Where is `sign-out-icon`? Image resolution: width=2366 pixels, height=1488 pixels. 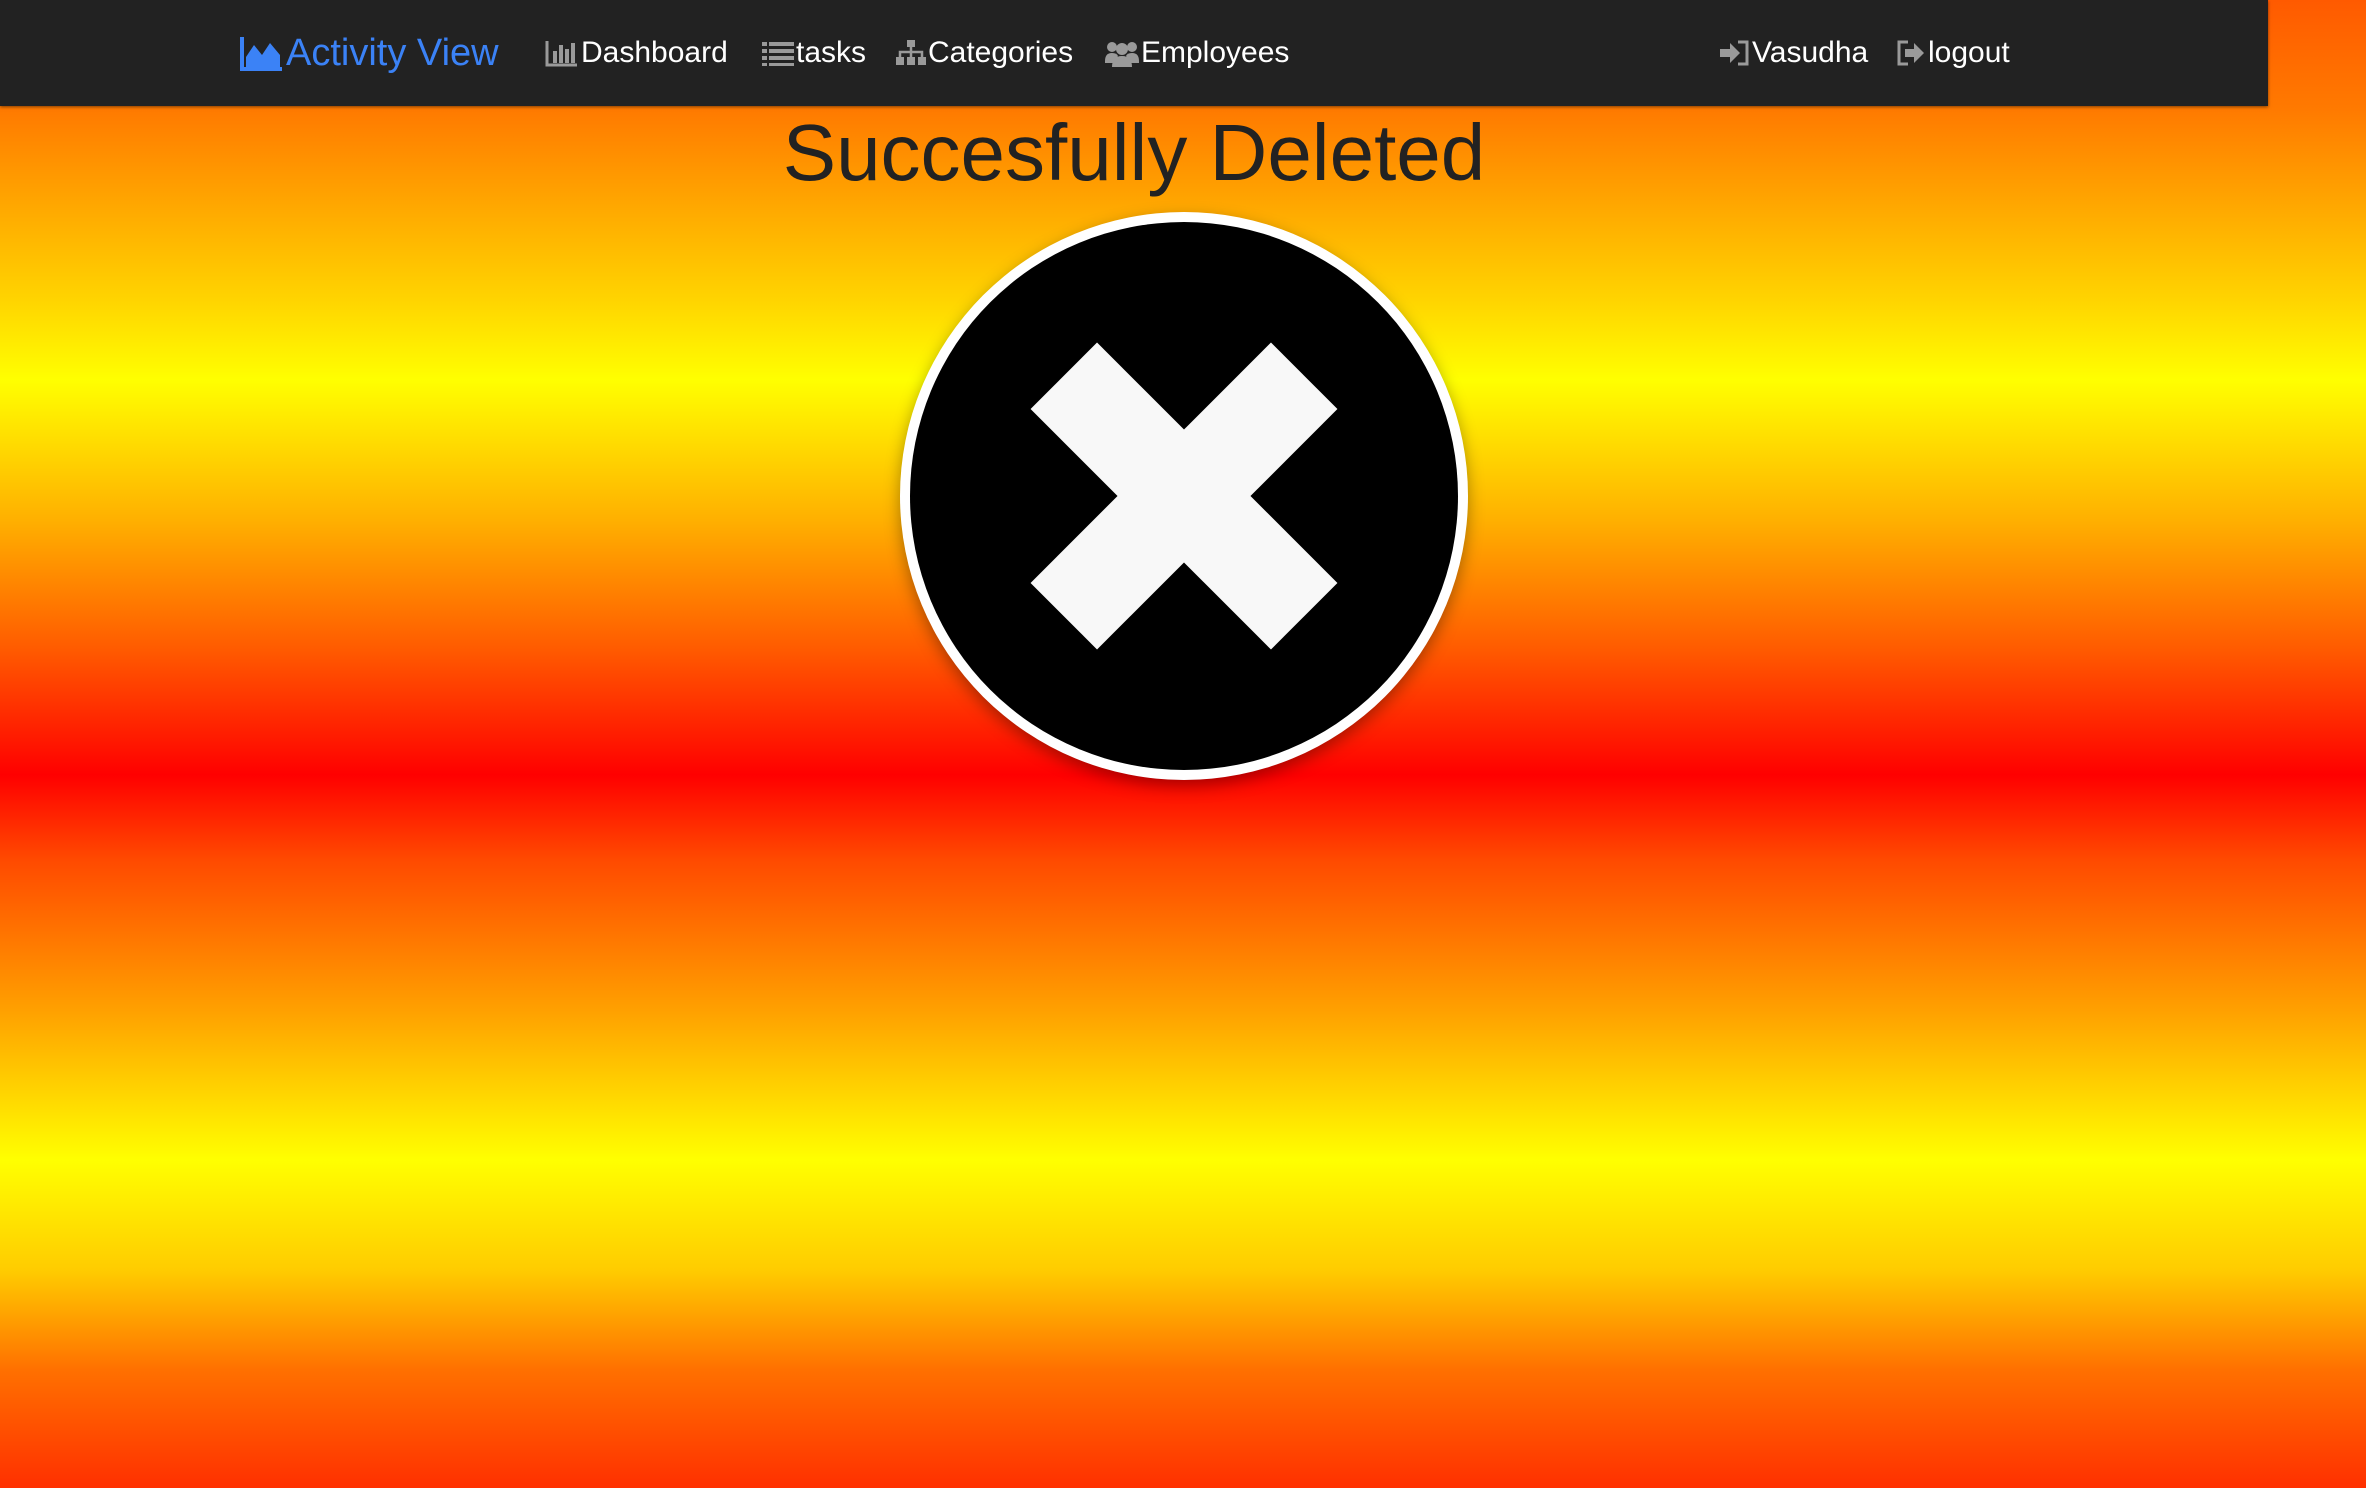 sign-out-icon is located at coordinates (1911, 53).